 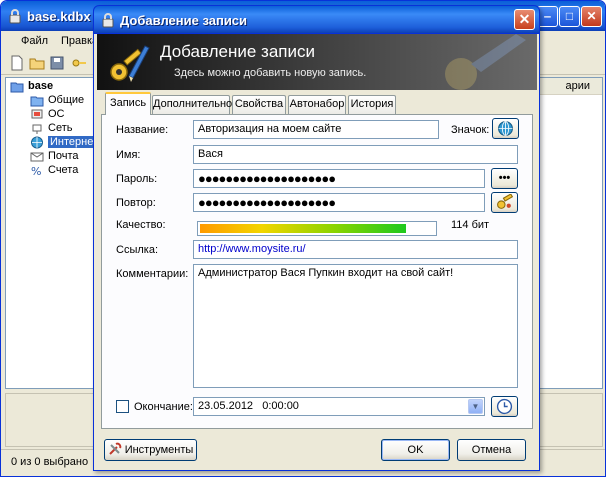 I want to click on key-icon, so click(x=79, y=63).